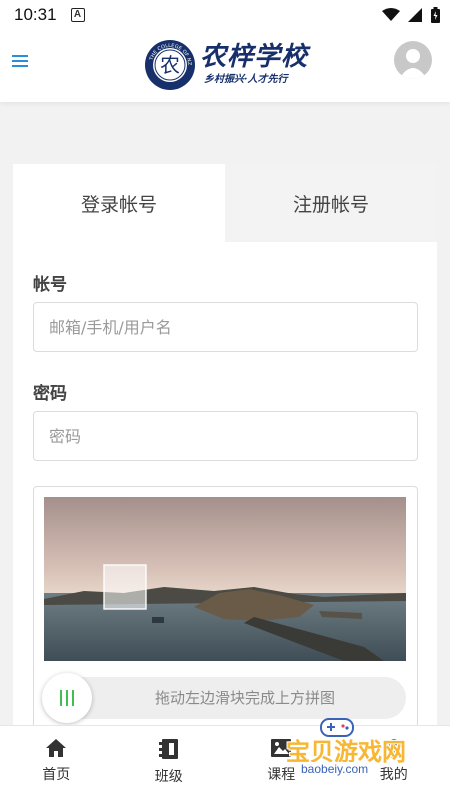 The height and width of the screenshot is (800, 450). What do you see at coordinates (169, 763) in the screenshot?
I see `nav-item-class: 班级` at bounding box center [169, 763].